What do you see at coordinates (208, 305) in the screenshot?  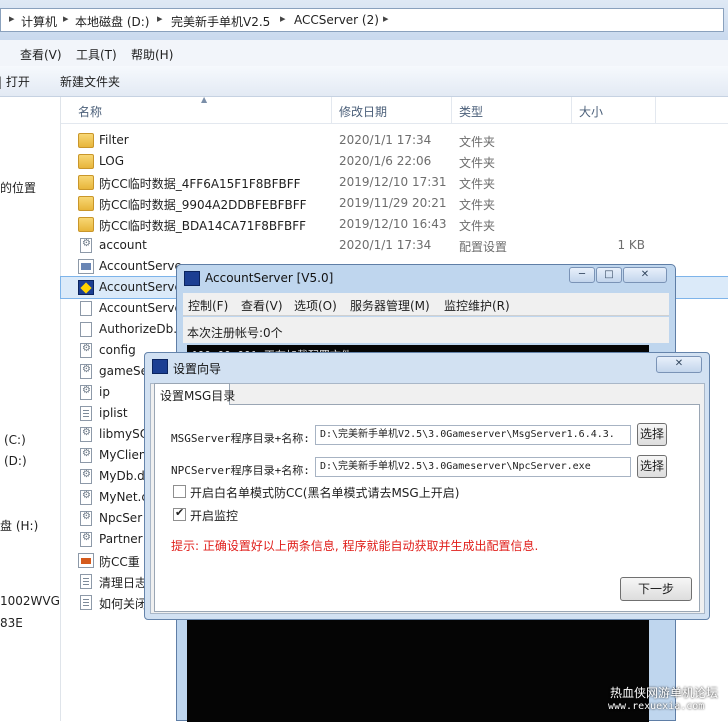 I see `menu-control: 控制(F)` at bounding box center [208, 305].